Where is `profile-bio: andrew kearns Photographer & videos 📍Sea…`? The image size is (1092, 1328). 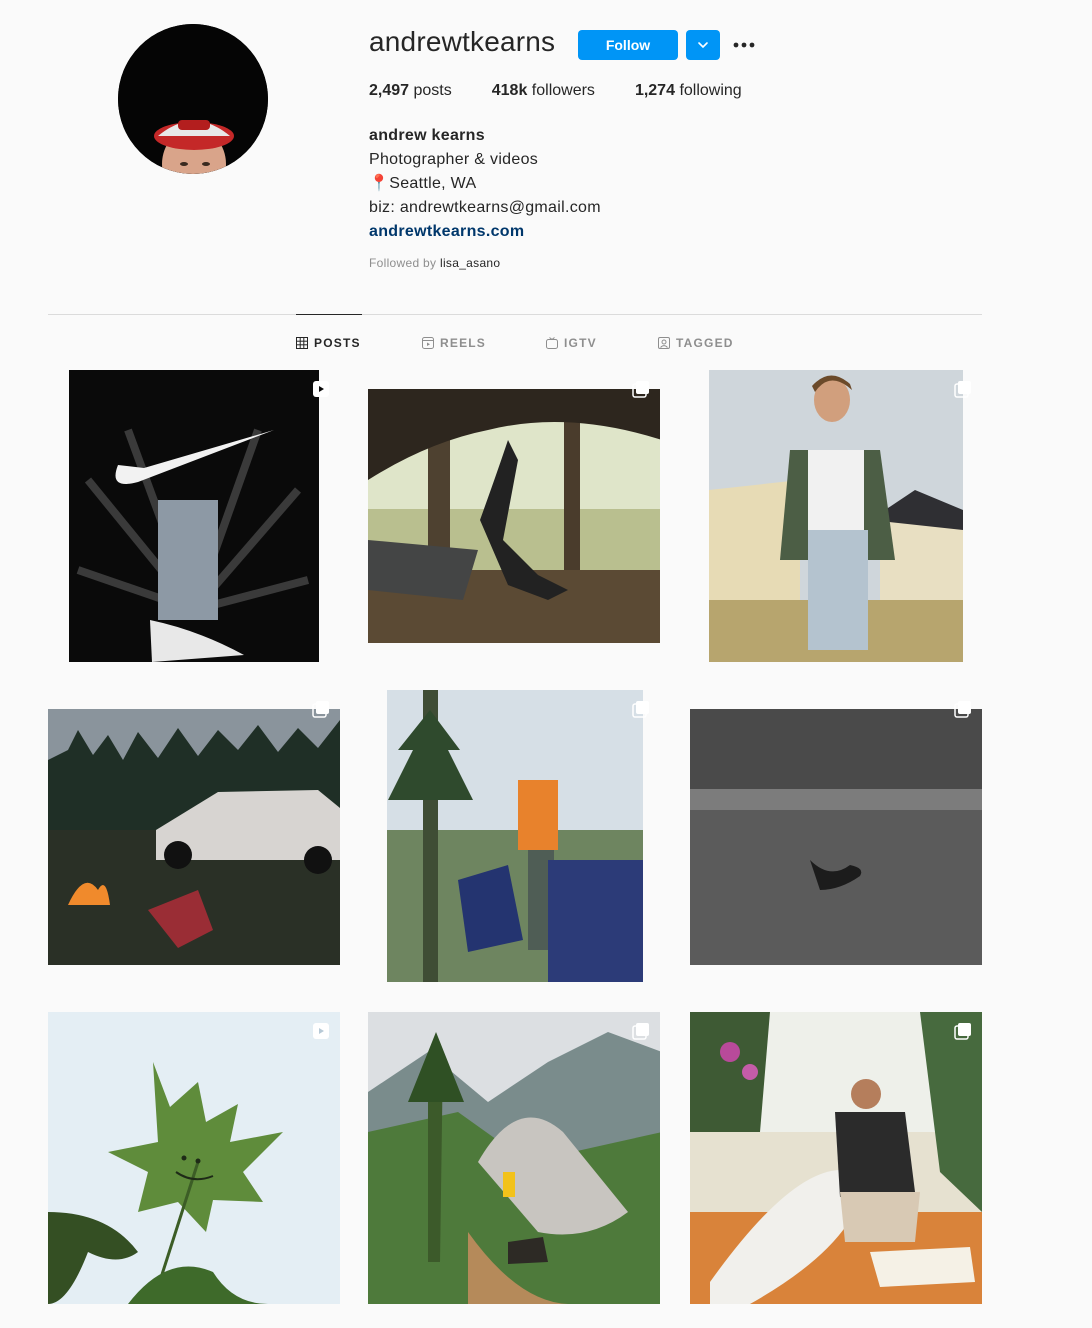 profile-bio: andrew kearns Photographer & videos 📍Sea… is located at coordinates (485, 184).